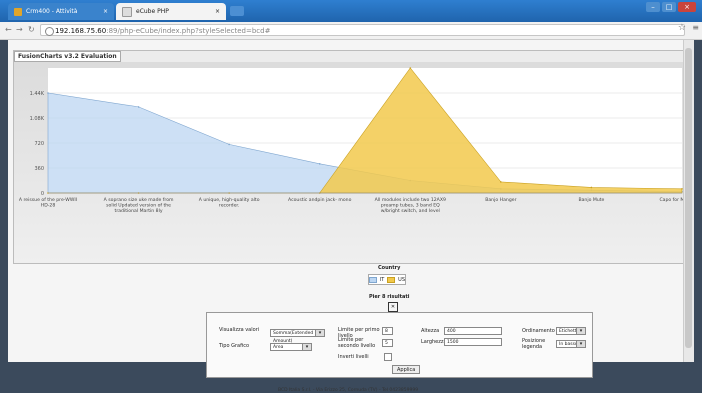 This screenshot has width=702, height=393. I want to click on altezza-input: 400, so click(473, 331).